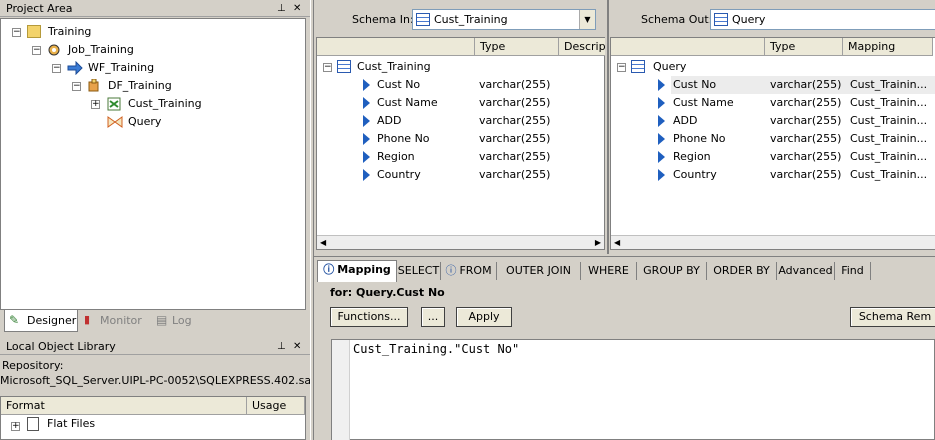  Describe the element at coordinates (329, 269) in the screenshot. I see `info-icon: ⓘ` at that location.